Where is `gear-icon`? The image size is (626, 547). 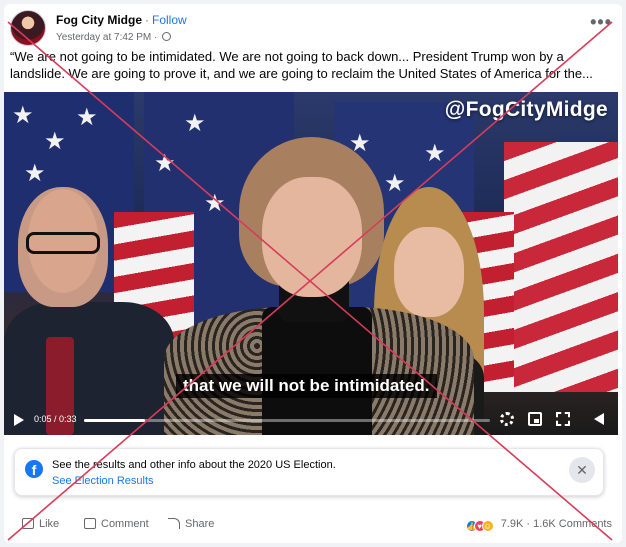
gear-icon is located at coordinates (507, 419).